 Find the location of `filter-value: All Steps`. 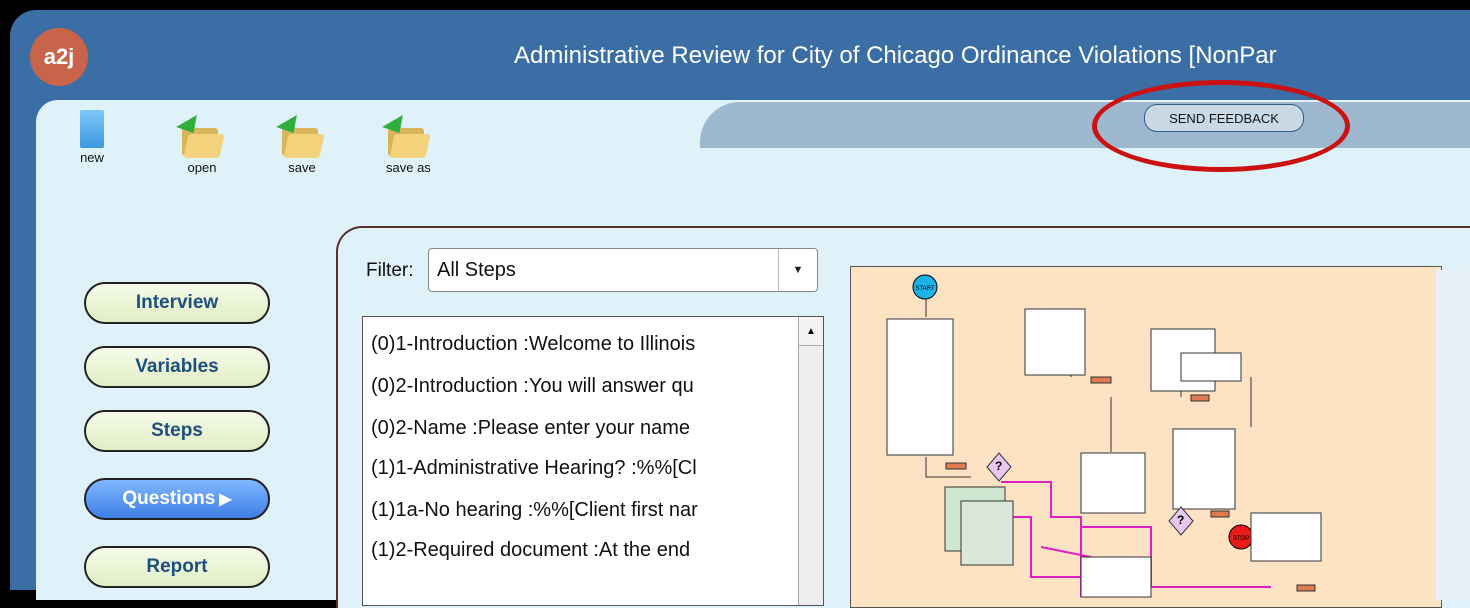

filter-value: All Steps is located at coordinates (476, 269).